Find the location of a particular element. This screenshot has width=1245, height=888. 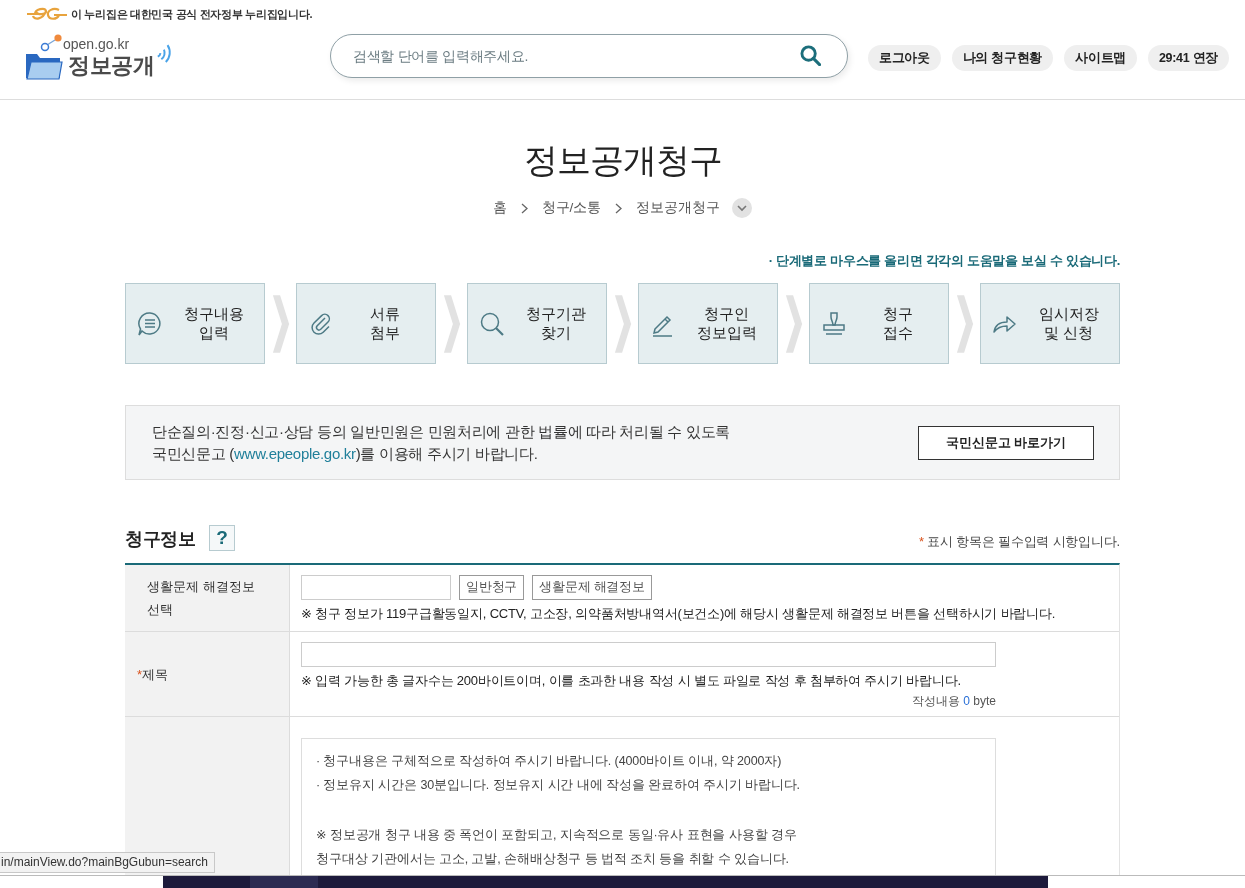

step-card: 청구내용 입력 is located at coordinates (195, 323).